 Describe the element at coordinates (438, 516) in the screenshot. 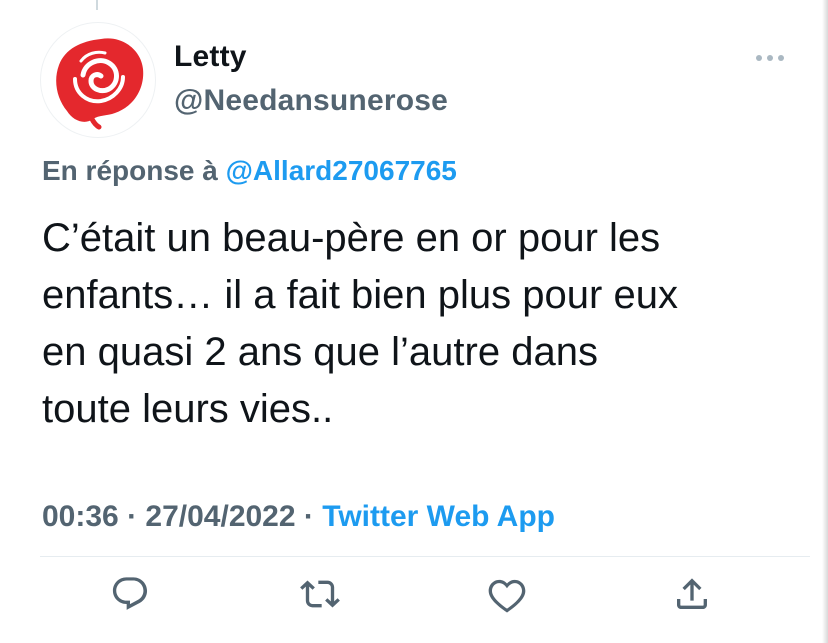

I see `tweet-source-link: Twitter Web App` at that location.